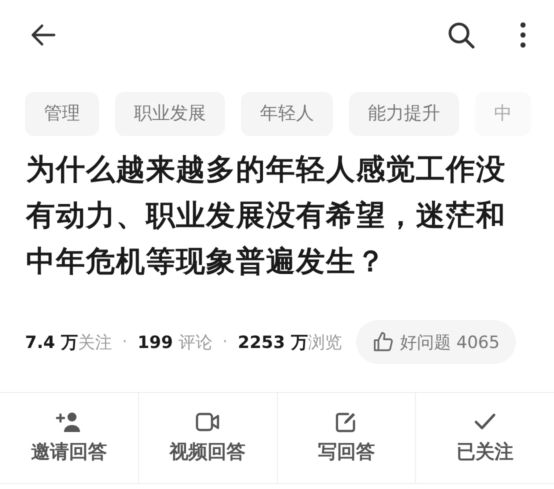  Describe the element at coordinates (62, 114) in the screenshot. I see `topic-tag: 管理` at that location.